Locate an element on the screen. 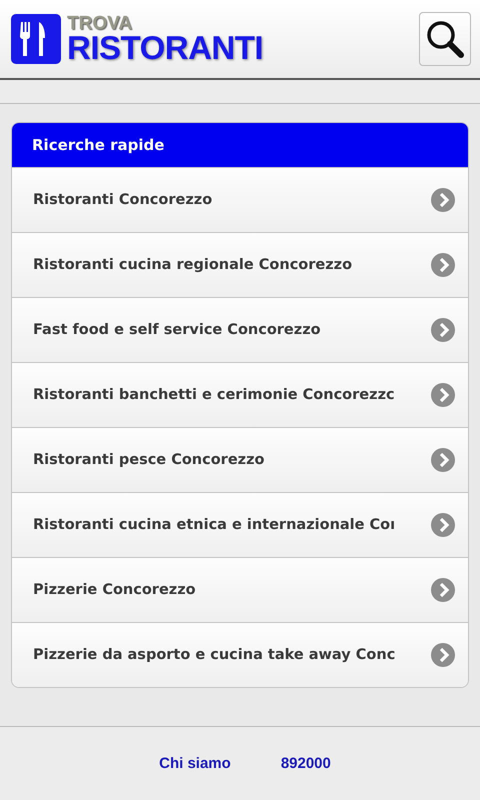  search-list-item: Ristoranti pesce Concorezzo is located at coordinates (240, 459).